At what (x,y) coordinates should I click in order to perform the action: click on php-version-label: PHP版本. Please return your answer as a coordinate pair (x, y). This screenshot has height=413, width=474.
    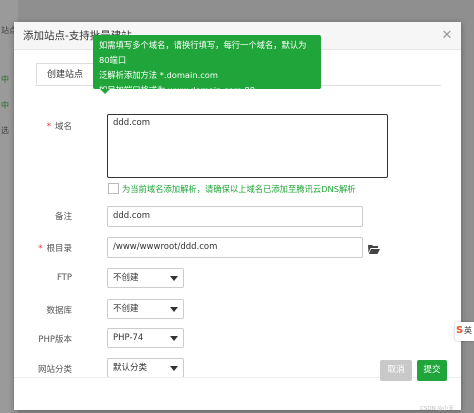
    Looking at the image, I should click on (55, 340).